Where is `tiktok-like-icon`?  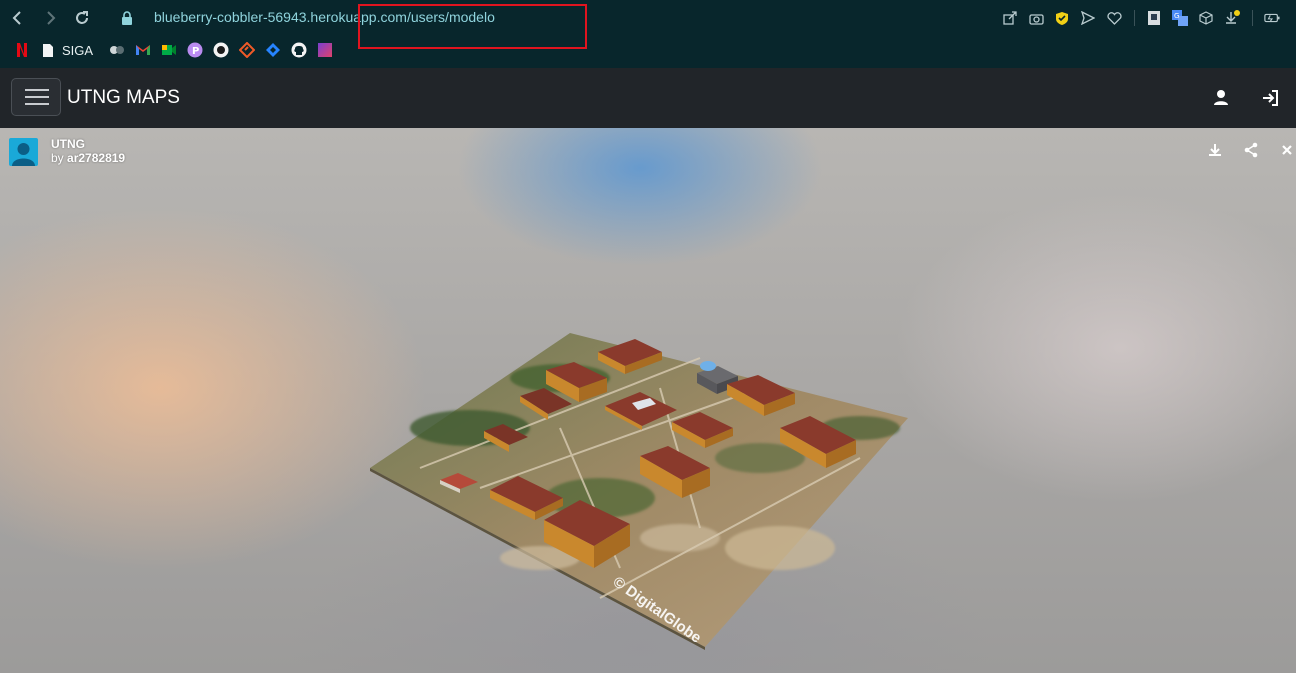
tiktok-like-icon is located at coordinates (117, 50).